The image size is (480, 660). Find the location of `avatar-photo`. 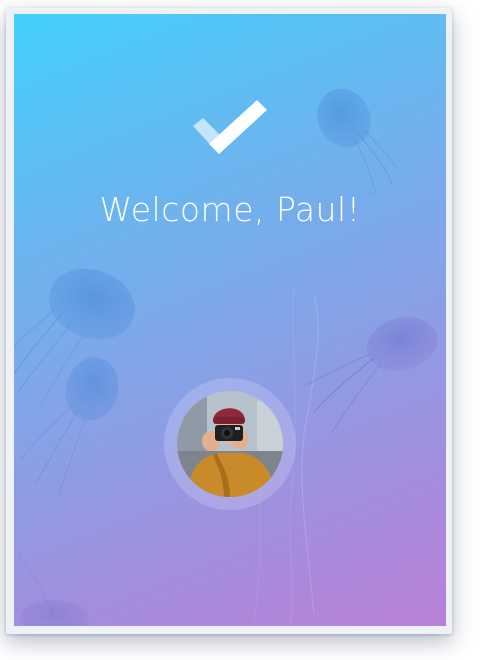

avatar-photo is located at coordinates (230, 444).